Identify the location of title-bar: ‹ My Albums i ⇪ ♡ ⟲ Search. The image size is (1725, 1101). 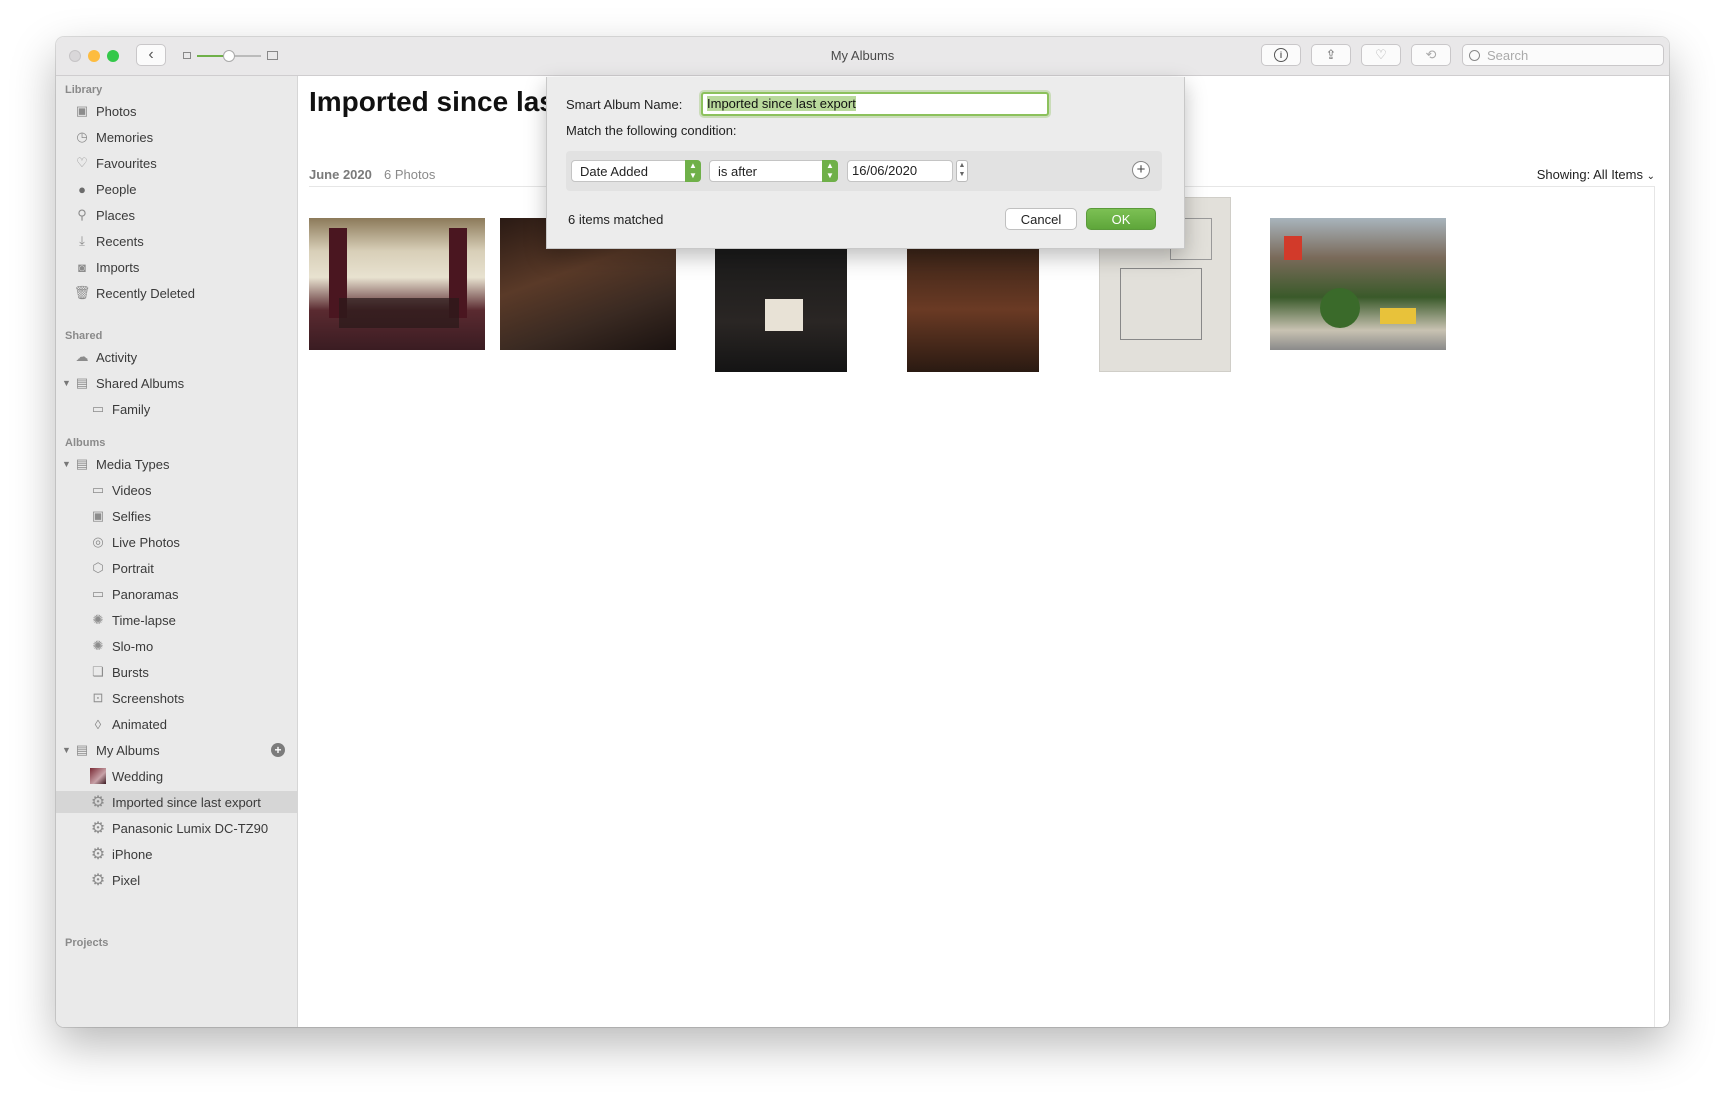
(862, 56).